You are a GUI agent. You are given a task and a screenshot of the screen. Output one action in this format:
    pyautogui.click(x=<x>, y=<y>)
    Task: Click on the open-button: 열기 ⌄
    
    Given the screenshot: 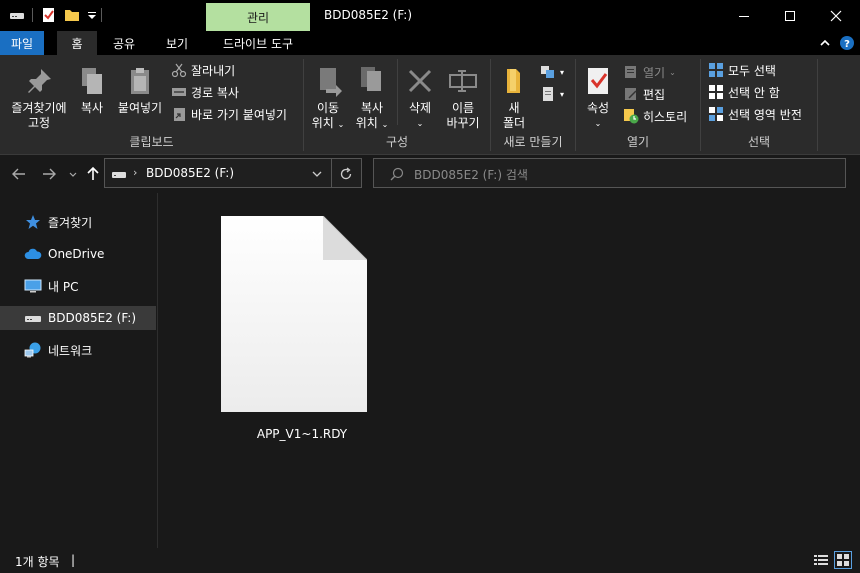 What is the action you would take?
    pyautogui.click(x=649, y=72)
    